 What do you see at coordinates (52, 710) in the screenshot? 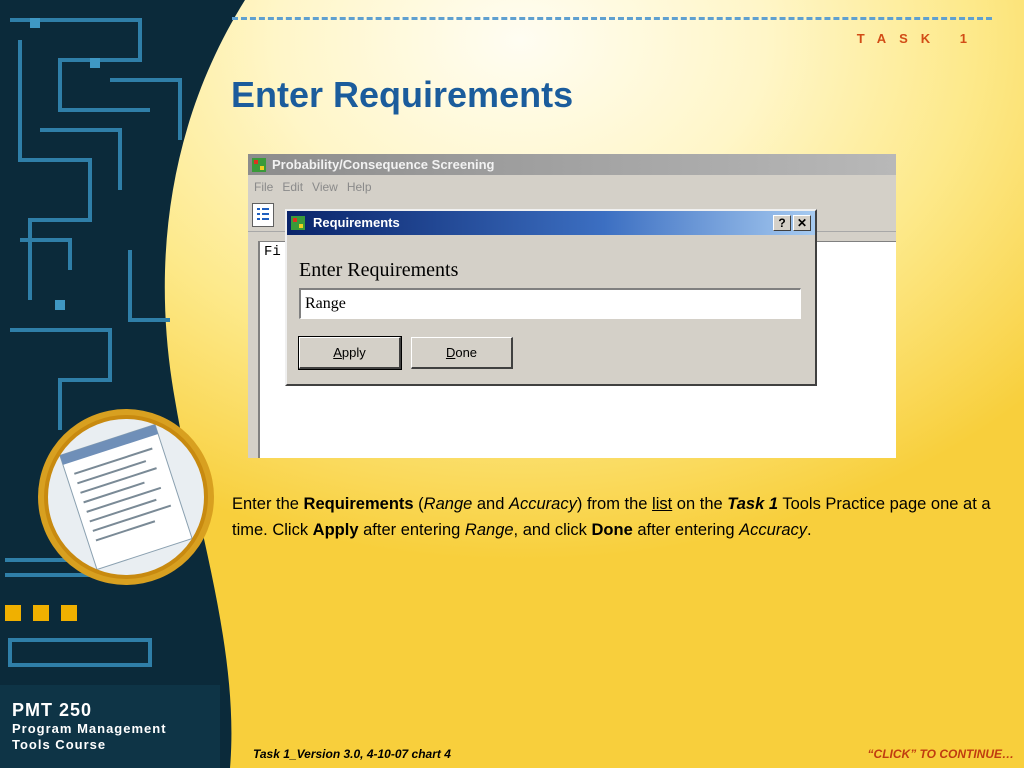
I see `course-code: PMT 250` at bounding box center [52, 710].